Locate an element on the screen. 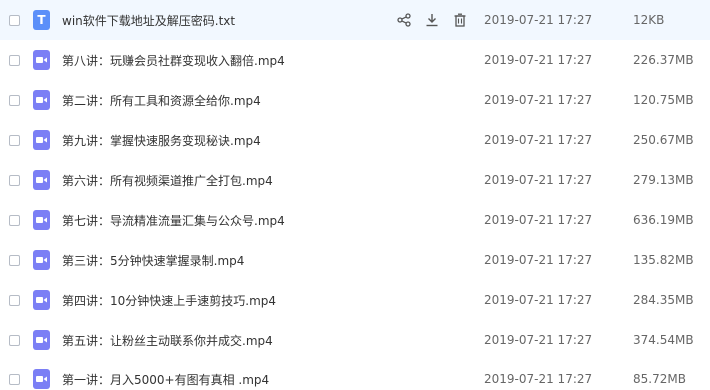 The width and height of the screenshot is (710, 390). file-name: 第四讲：10分钟快速上手速剪技巧.mp4 is located at coordinates (169, 300).